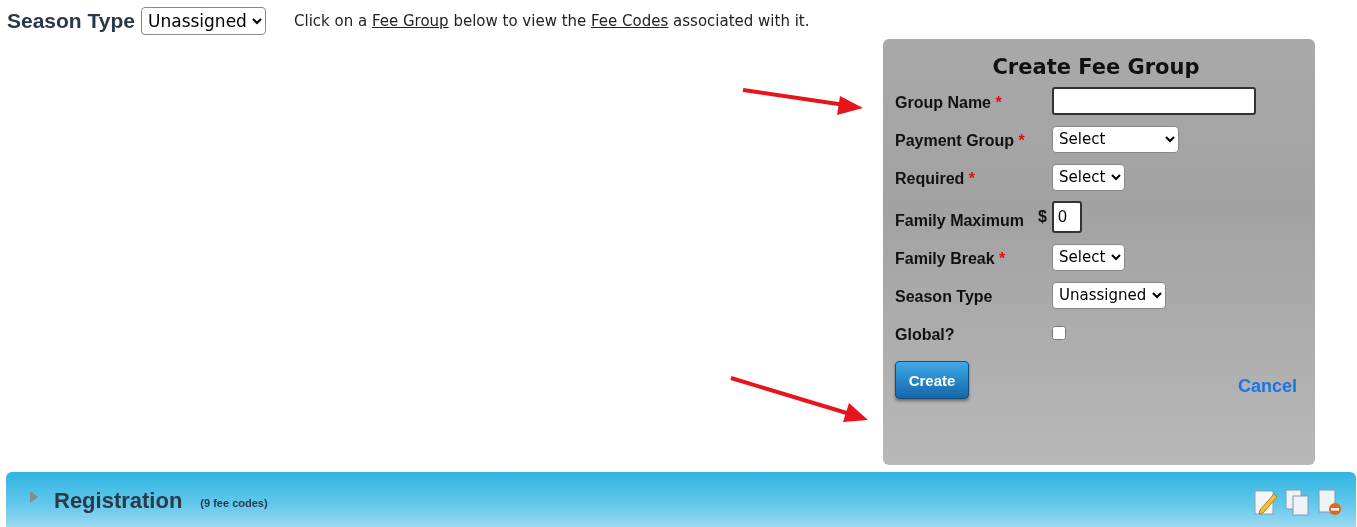 This screenshot has height=527, width=1357. What do you see at coordinates (1329, 502) in the screenshot?
I see `delete-document-icon` at bounding box center [1329, 502].